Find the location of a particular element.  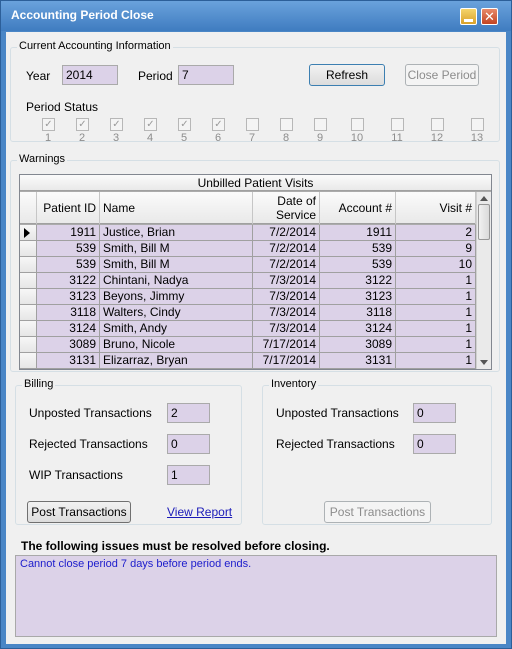

billing-post-transactions-button: Post Transactions is located at coordinates (79, 512).